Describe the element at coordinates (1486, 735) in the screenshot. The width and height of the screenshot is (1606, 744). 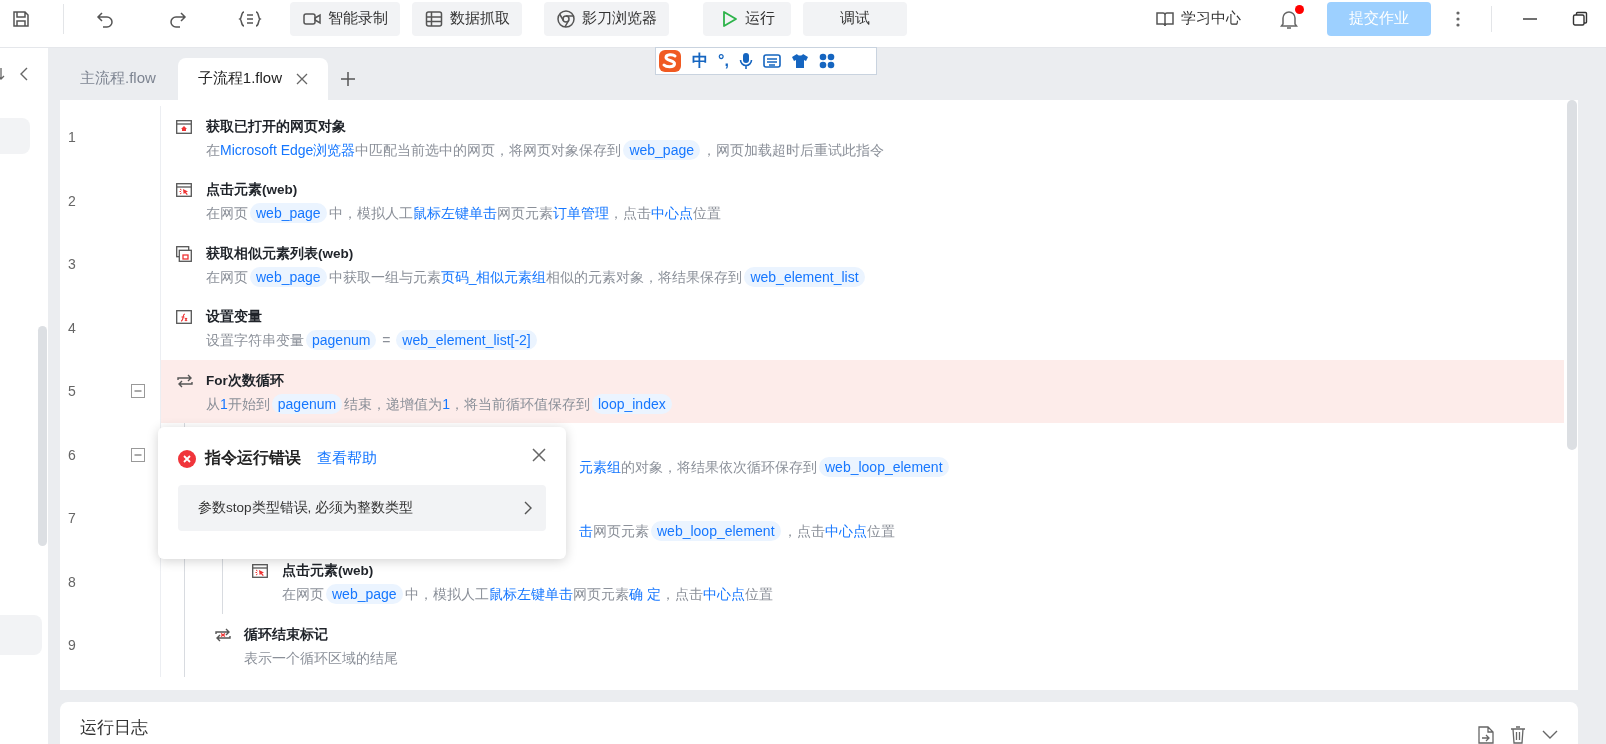
I see `export-file-icon` at that location.